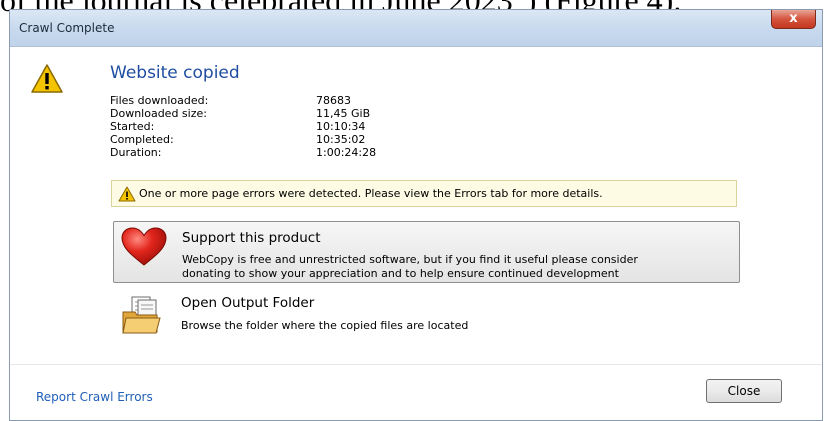 This screenshot has height=421, width=826. I want to click on support-title: Support this product, so click(251, 238).